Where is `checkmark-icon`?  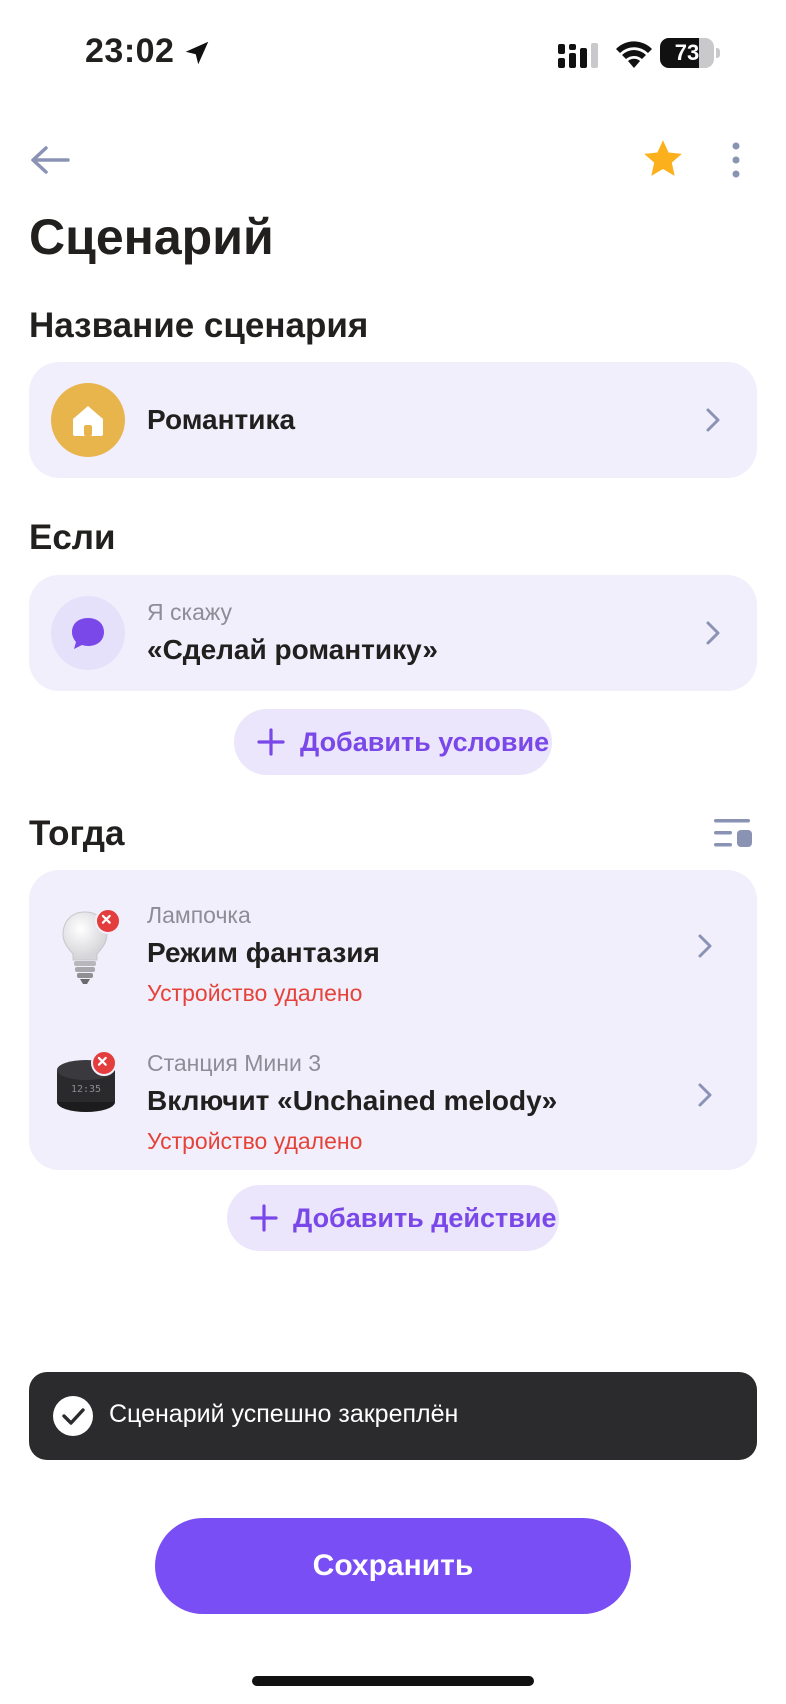 checkmark-icon is located at coordinates (73, 1416).